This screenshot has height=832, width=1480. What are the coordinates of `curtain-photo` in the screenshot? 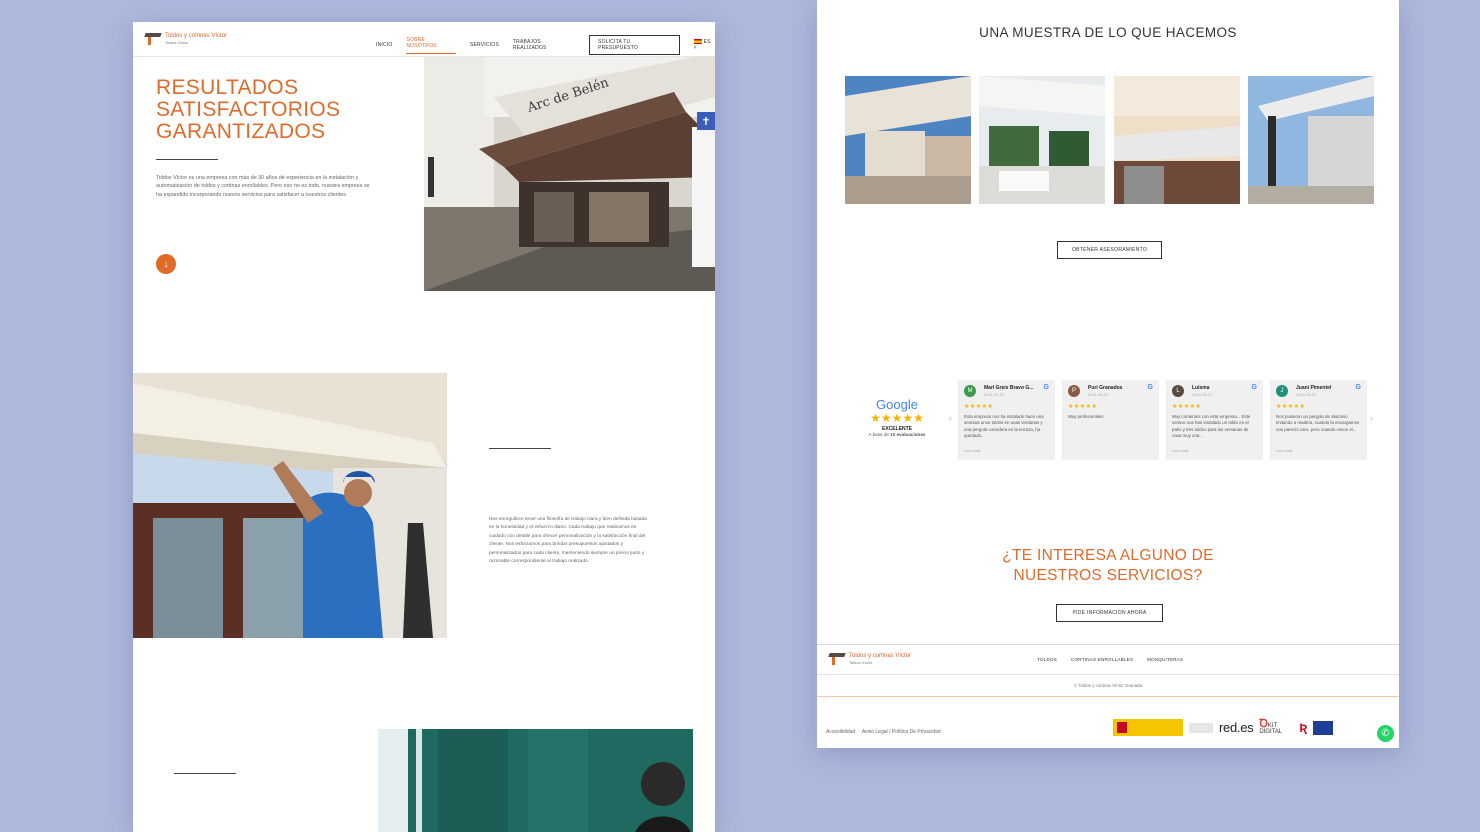 It's located at (535, 780).